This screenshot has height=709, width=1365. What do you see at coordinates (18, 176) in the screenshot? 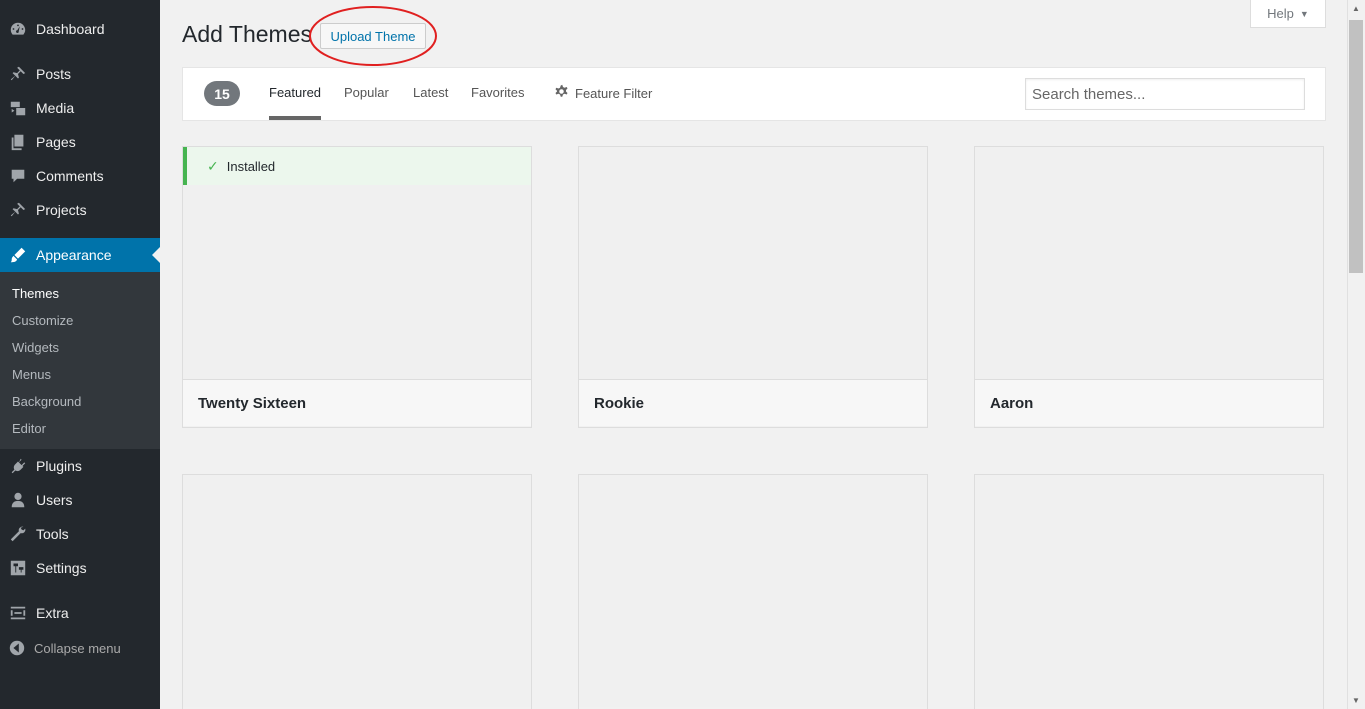
I see `comment-icon` at bounding box center [18, 176].